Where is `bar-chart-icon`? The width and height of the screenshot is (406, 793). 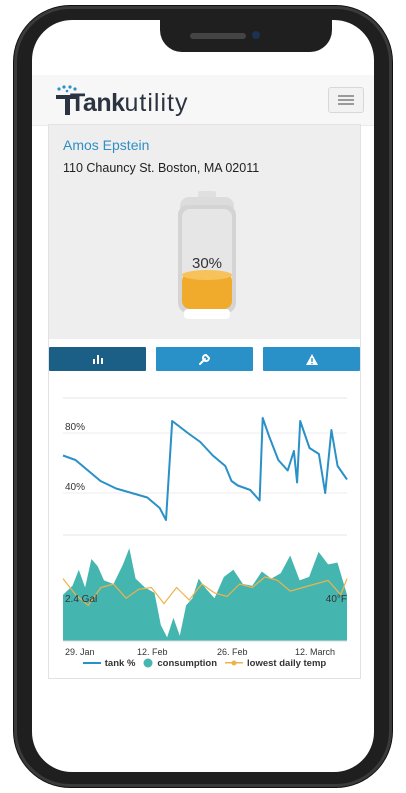
bar-chart-icon is located at coordinates (97, 359).